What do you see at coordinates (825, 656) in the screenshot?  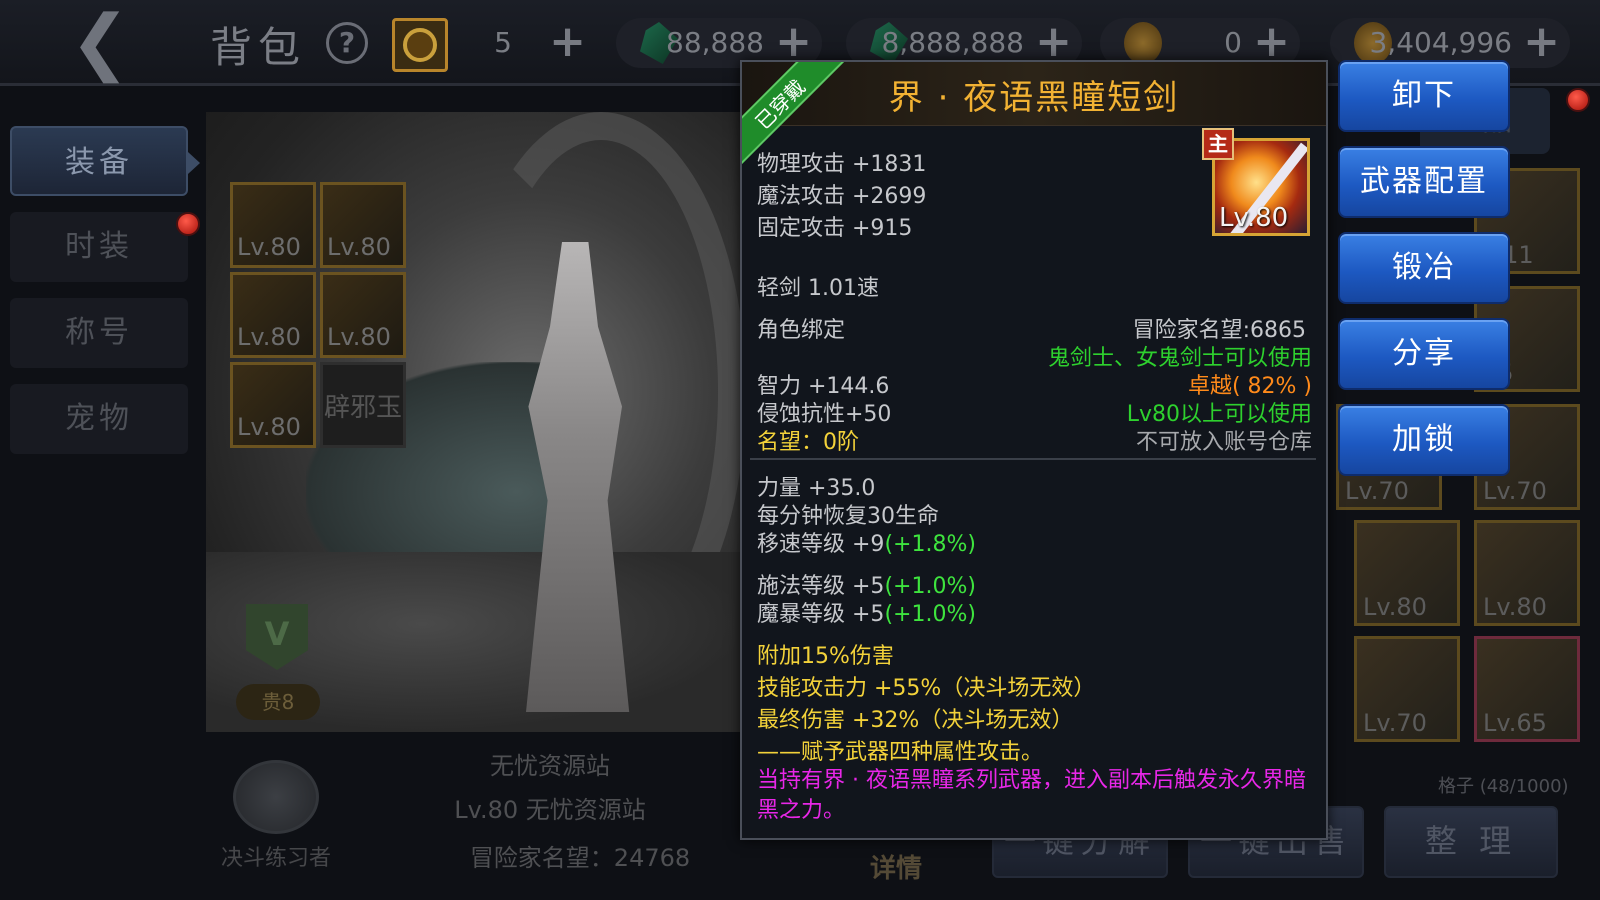 I see `bonus-damage: 附加15%伤害` at bounding box center [825, 656].